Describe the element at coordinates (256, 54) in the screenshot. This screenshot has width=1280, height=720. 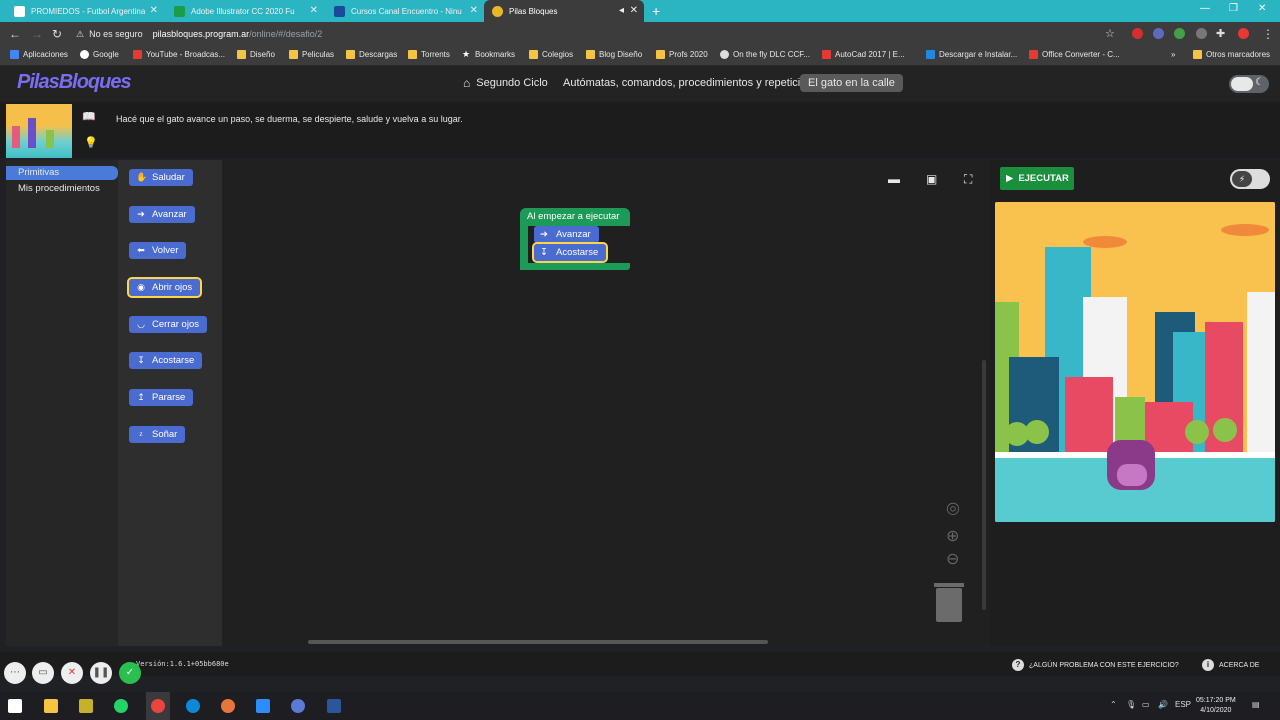
I see `bookmark-item: Diseño` at that location.